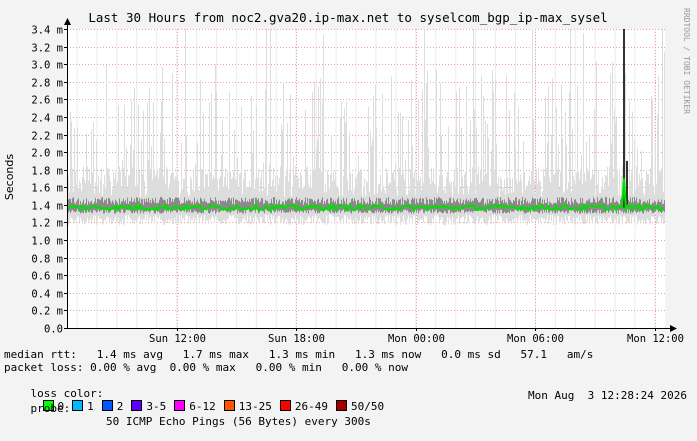 The height and width of the screenshot is (441, 697). Describe the element at coordinates (47, 84) in the screenshot. I see `y-tick-label: 2.8 m` at that location.